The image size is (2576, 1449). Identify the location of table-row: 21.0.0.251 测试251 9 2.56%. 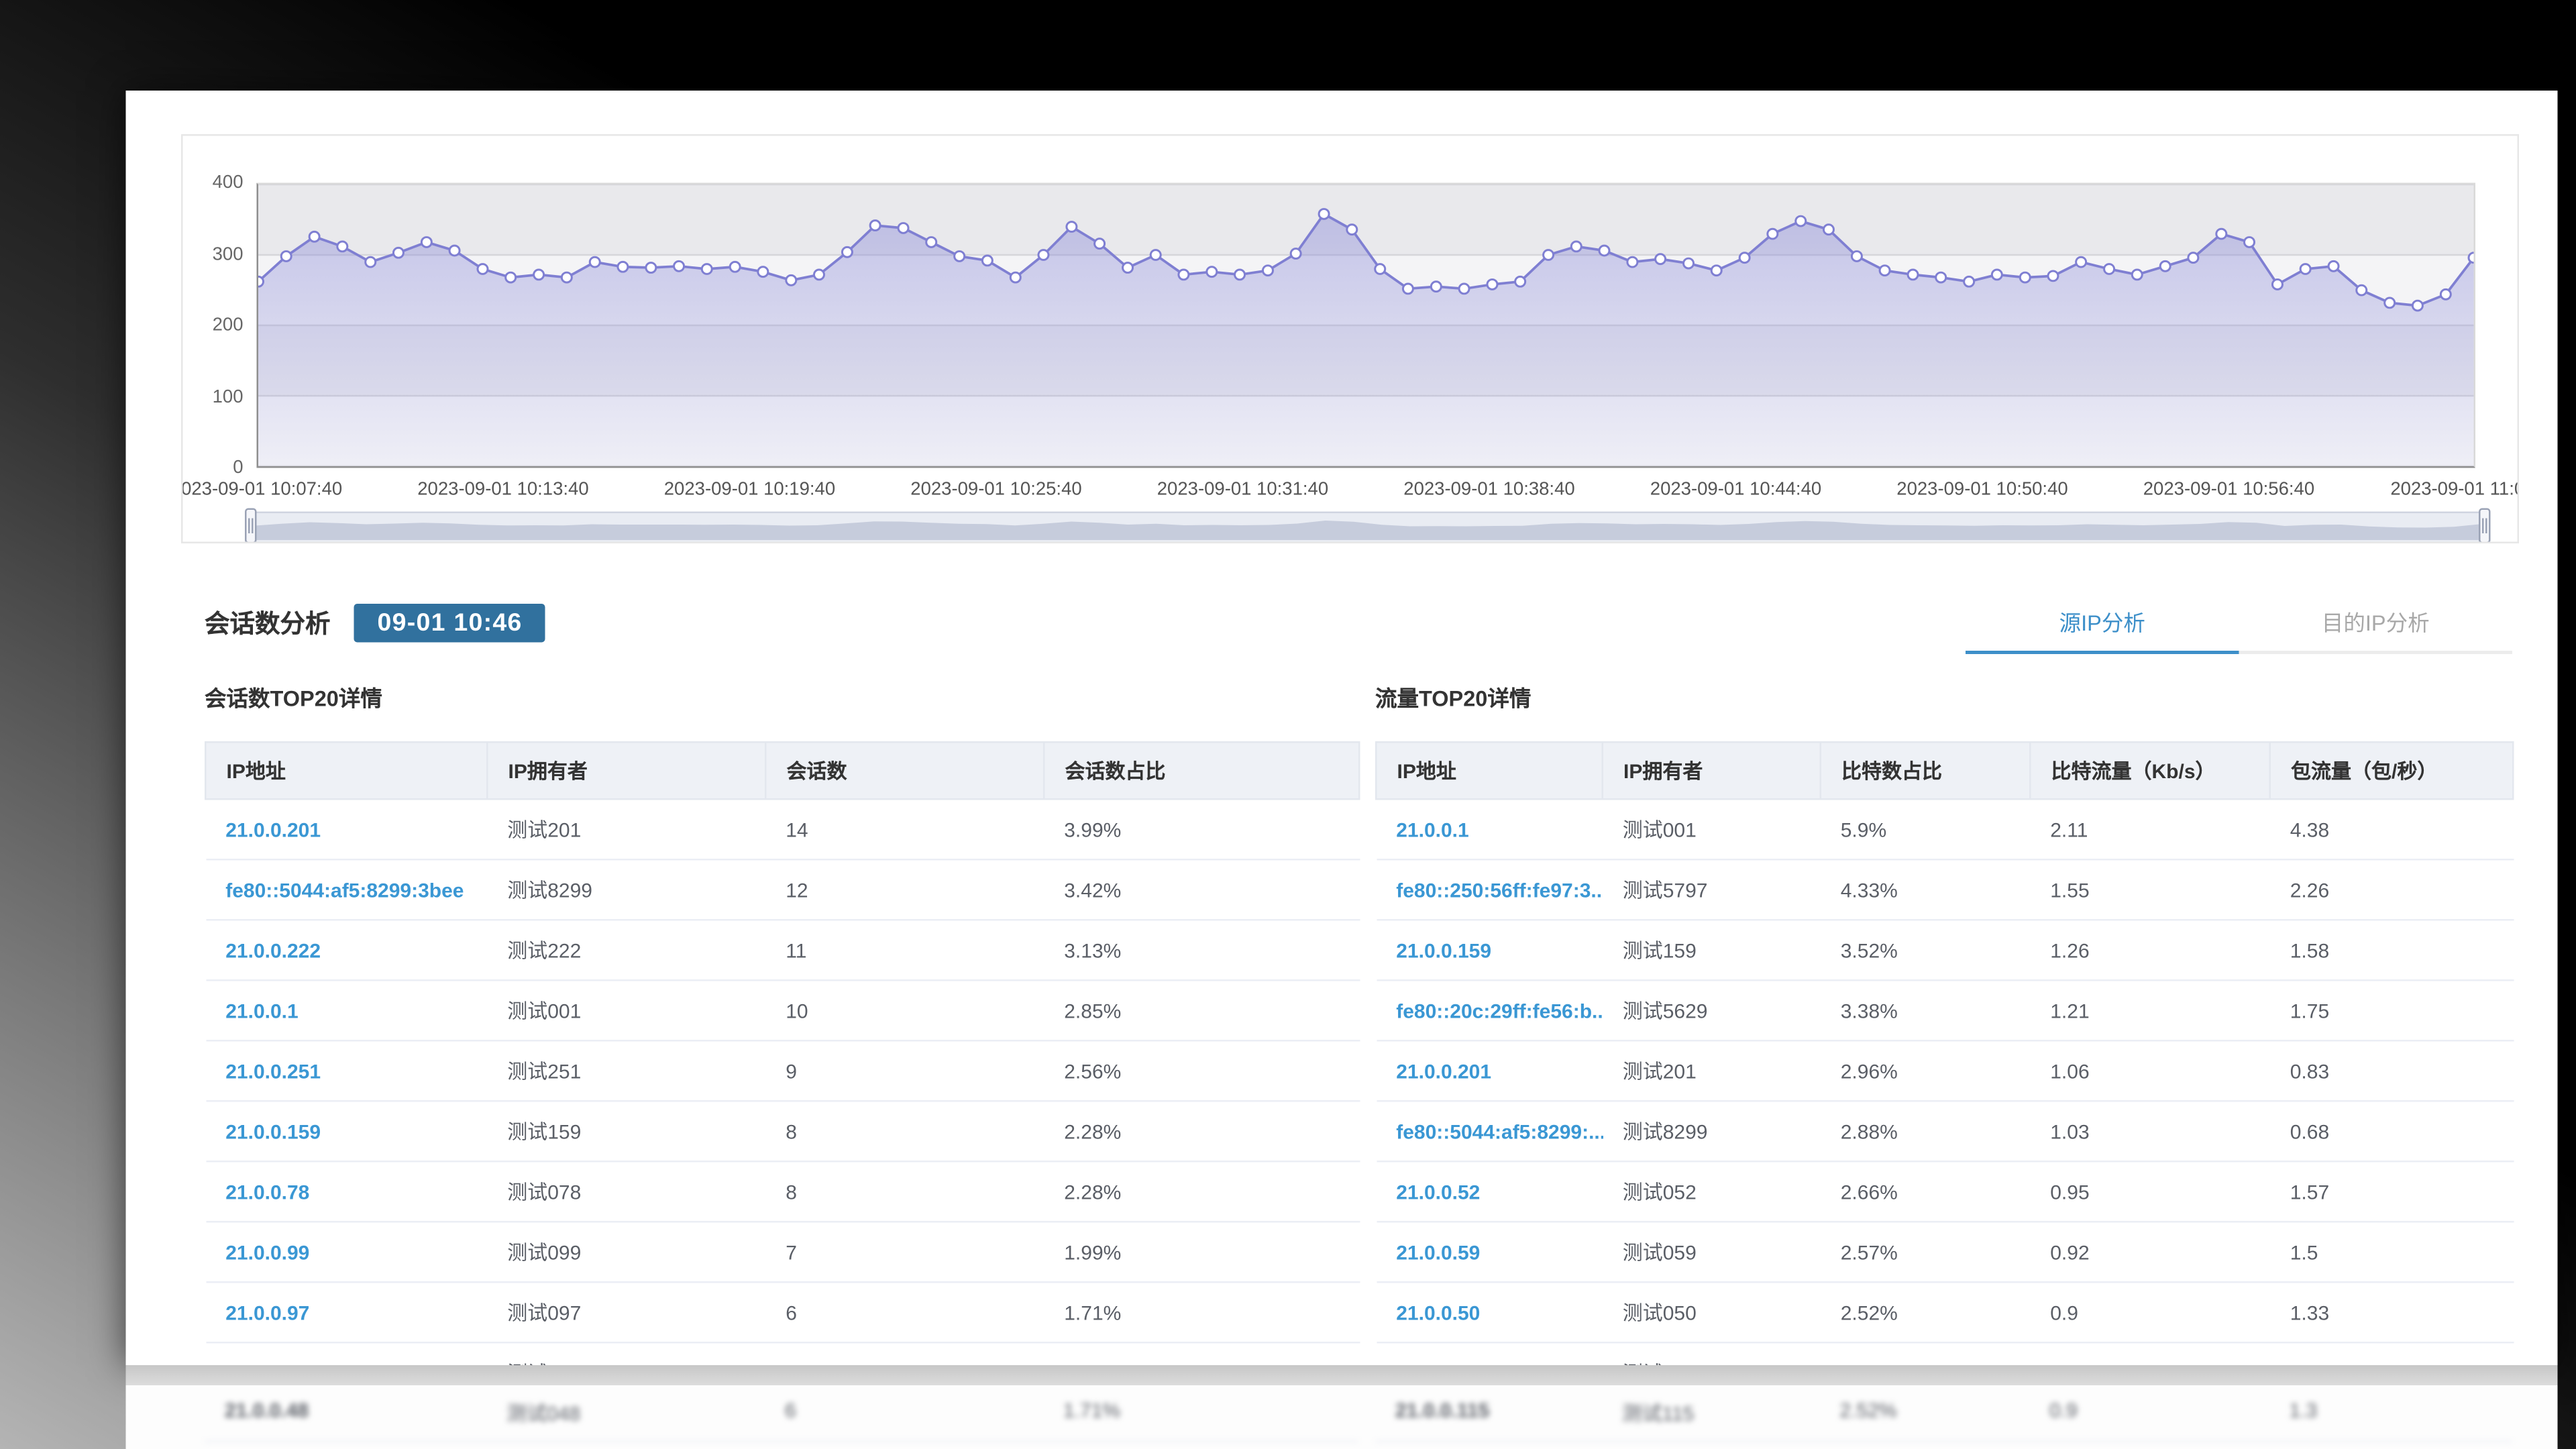
(782, 1071).